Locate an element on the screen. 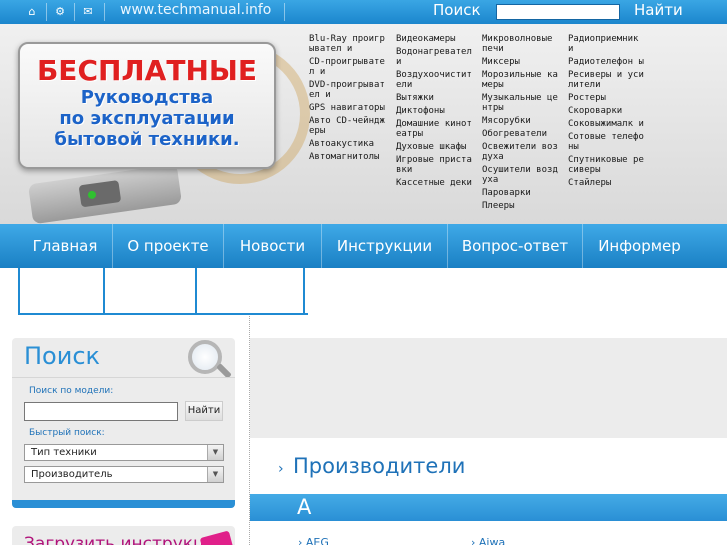  top-search-input is located at coordinates (558, 12).